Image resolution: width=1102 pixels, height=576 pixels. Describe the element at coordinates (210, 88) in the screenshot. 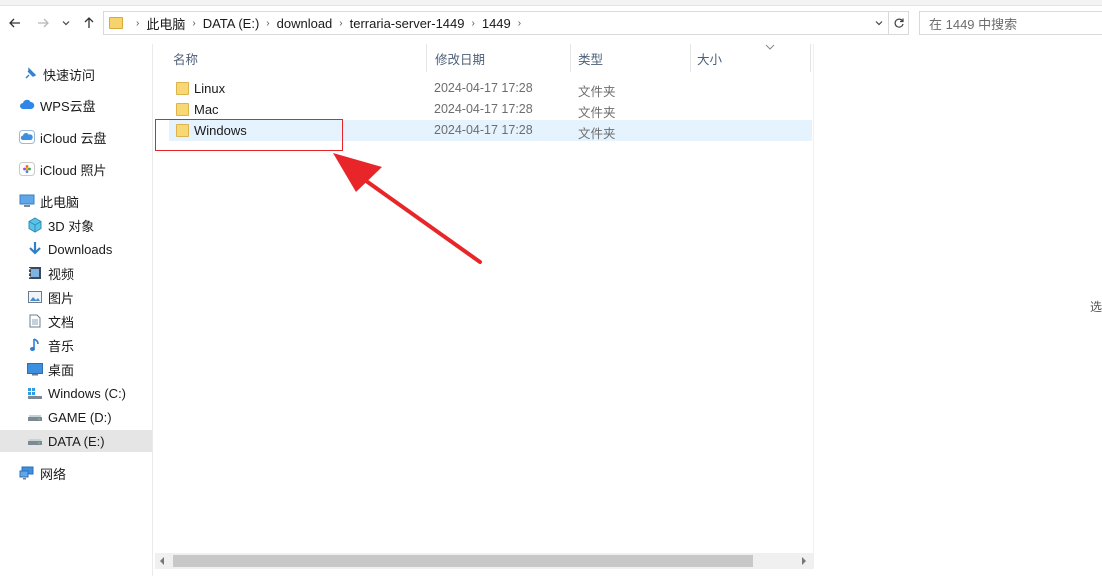

I see `file-name: Linux` at that location.